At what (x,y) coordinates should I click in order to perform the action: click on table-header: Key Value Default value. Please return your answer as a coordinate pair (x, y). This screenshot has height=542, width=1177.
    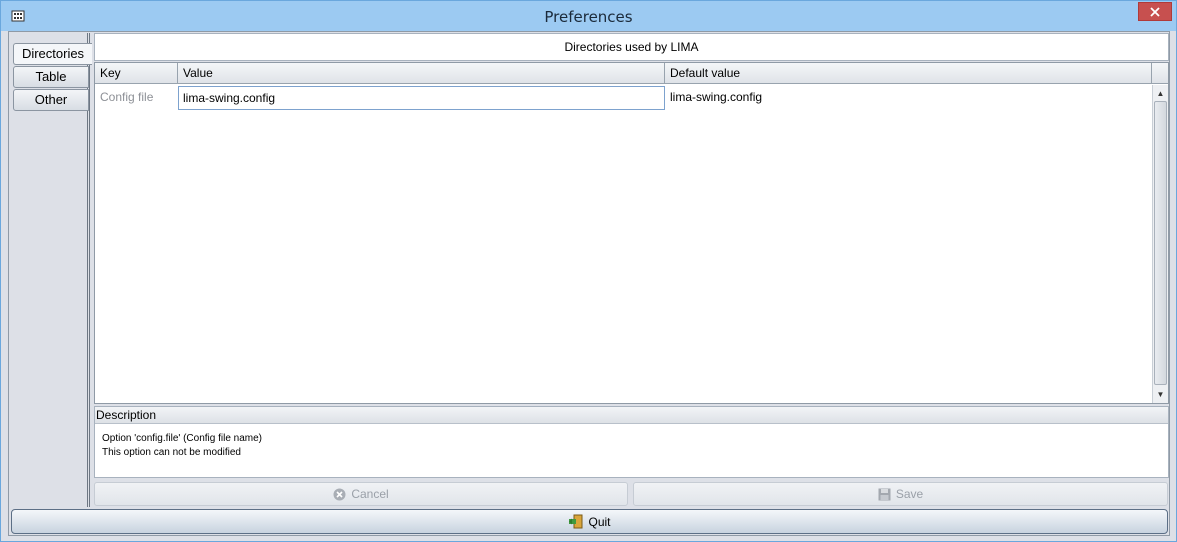
    Looking at the image, I should click on (631, 73).